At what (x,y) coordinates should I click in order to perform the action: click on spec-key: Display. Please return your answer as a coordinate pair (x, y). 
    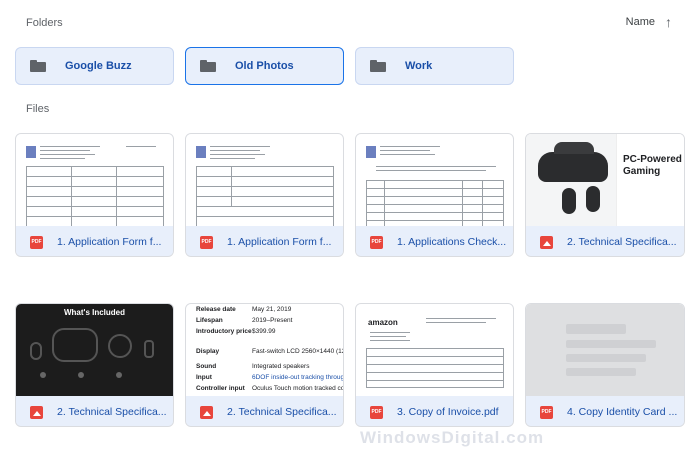
    Looking at the image, I should click on (208, 351).